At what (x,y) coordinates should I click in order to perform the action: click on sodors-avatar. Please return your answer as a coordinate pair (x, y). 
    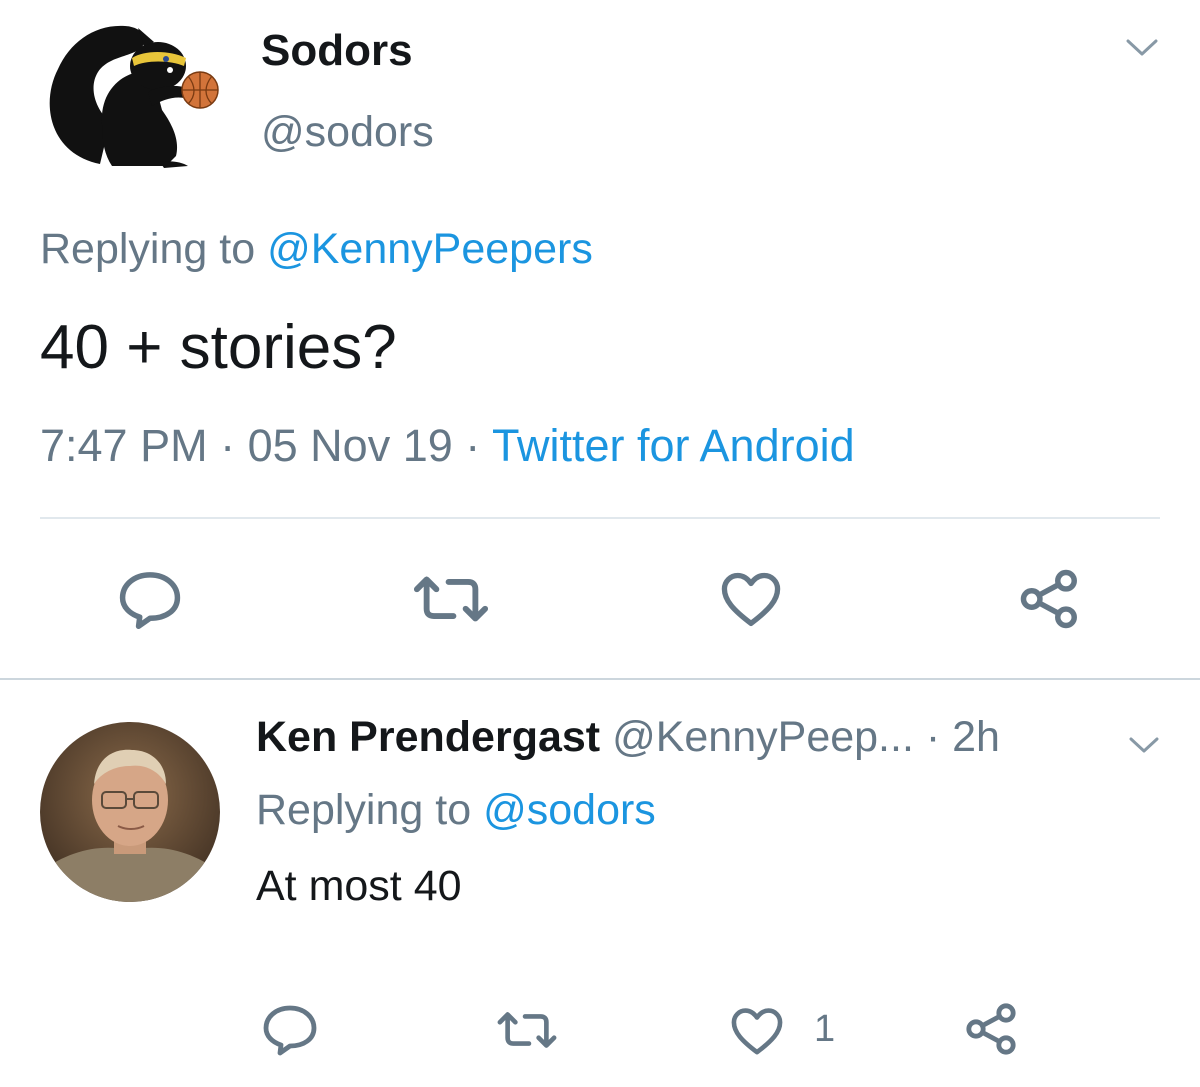
    Looking at the image, I should click on (130, 94).